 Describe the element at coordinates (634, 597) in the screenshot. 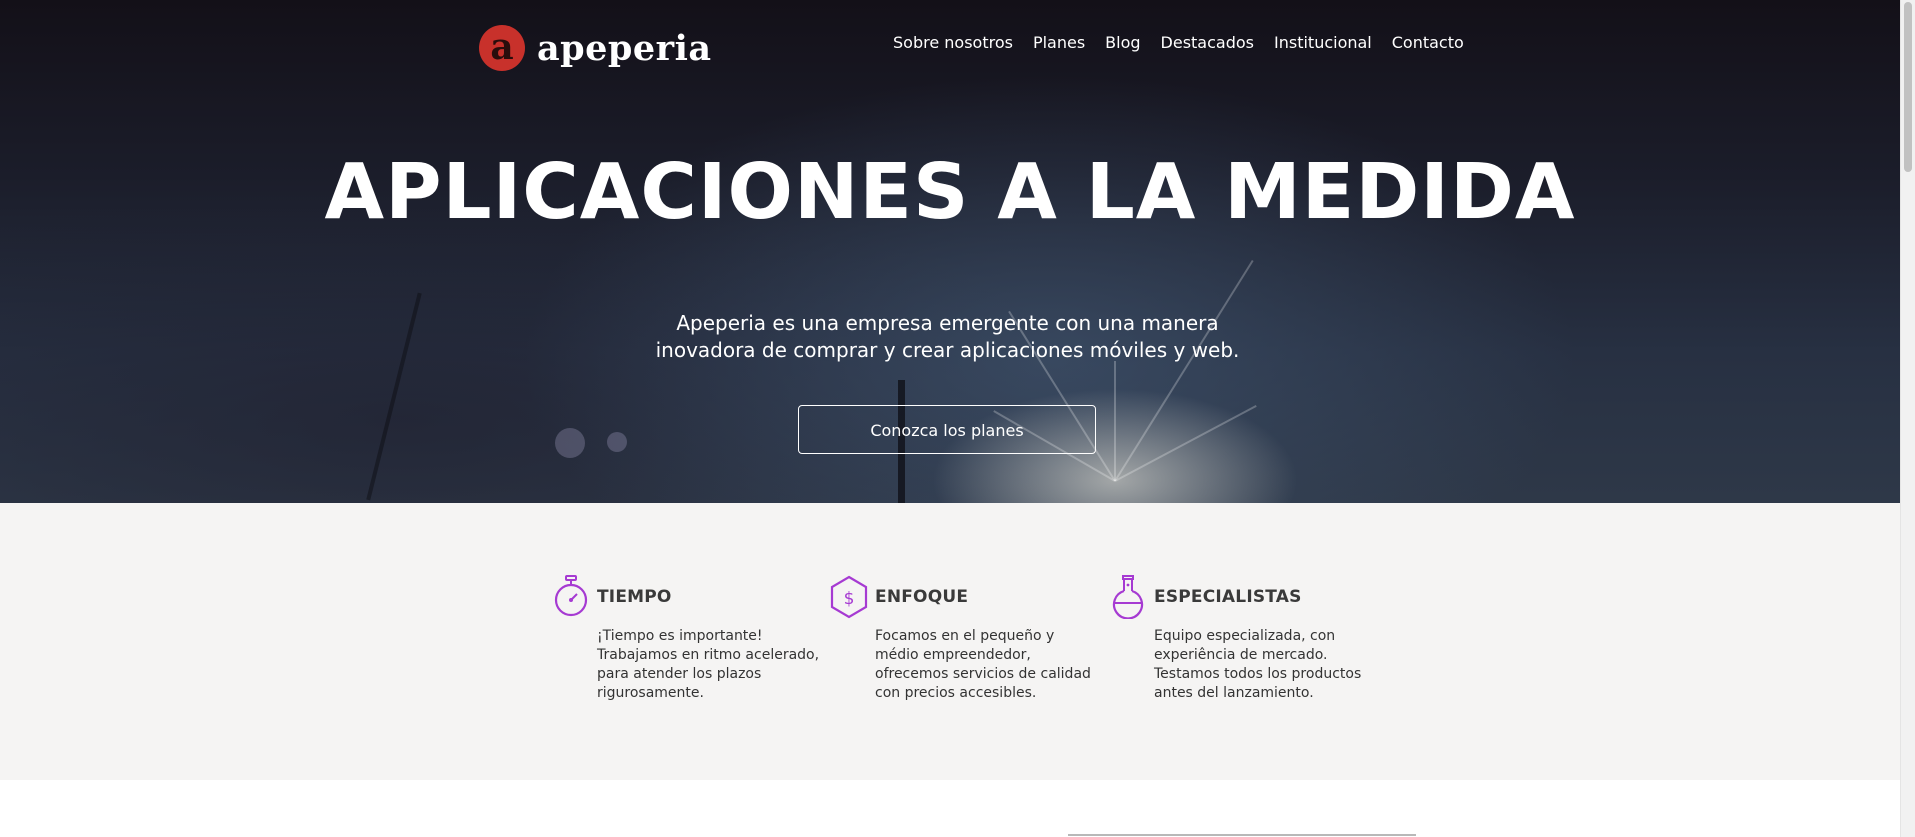

I see `feature-title: TIEMPO` at that location.